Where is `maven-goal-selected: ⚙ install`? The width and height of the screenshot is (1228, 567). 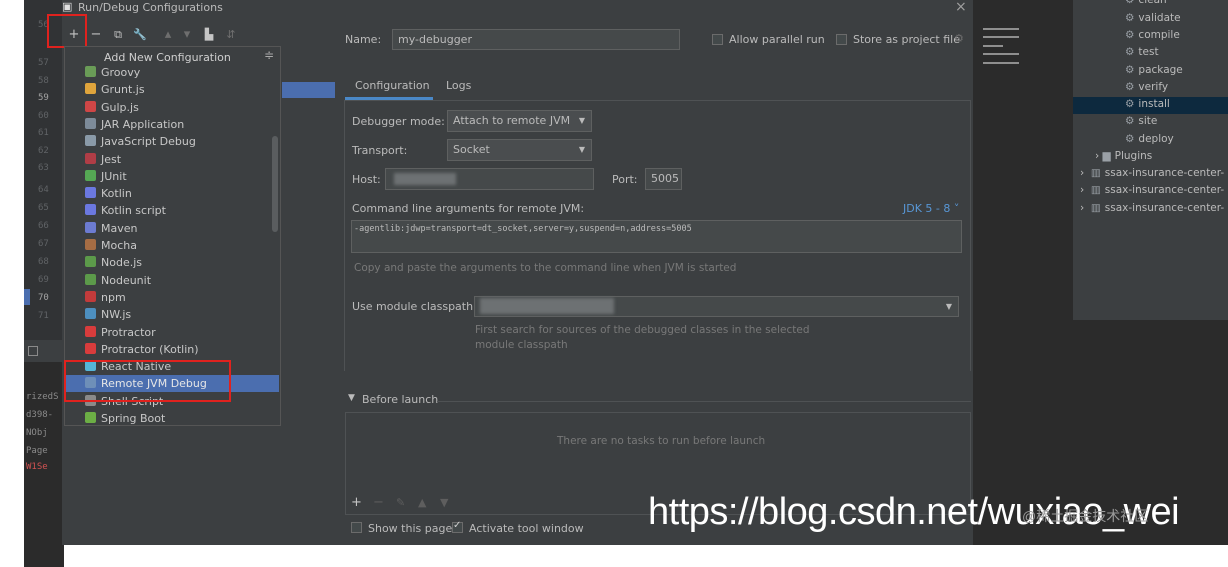 maven-goal-selected: ⚙ install is located at coordinates (1147, 104).